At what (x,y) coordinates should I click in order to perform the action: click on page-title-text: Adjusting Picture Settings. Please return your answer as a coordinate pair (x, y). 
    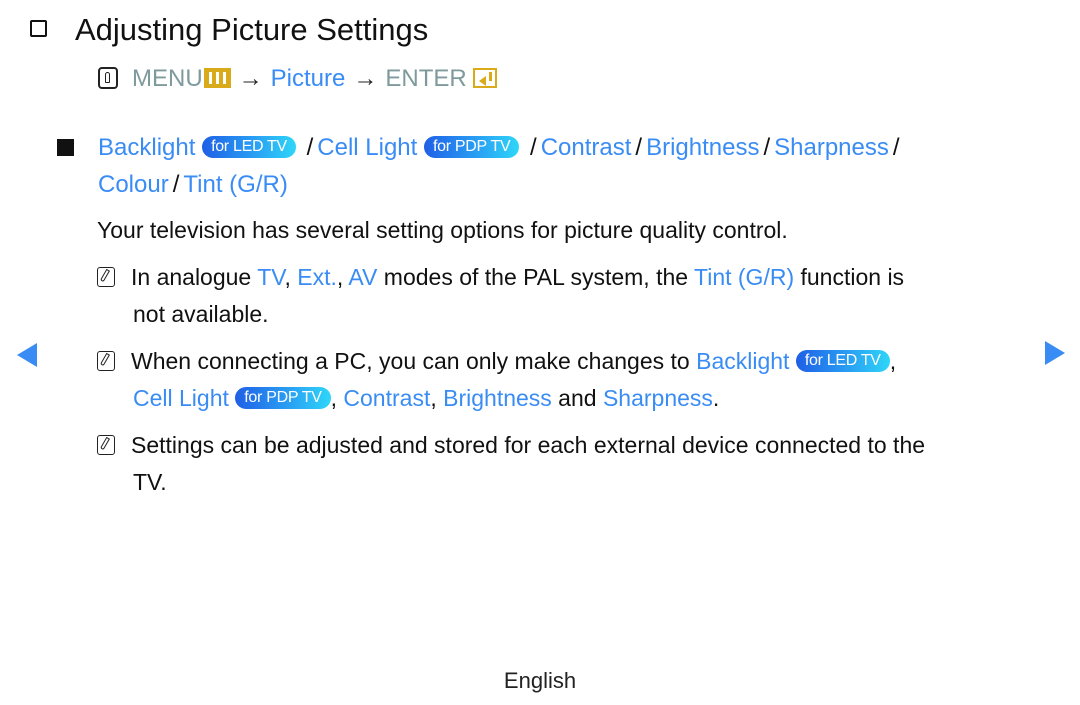
    Looking at the image, I should click on (252, 29).